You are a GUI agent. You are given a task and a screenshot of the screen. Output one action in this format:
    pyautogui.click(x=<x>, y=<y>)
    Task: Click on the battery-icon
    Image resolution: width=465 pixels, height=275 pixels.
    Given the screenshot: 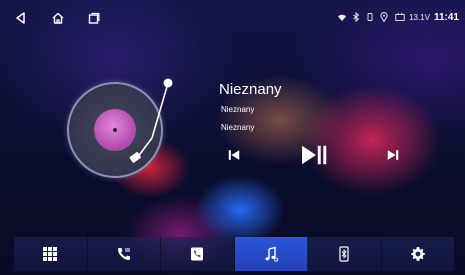 What is the action you would take?
    pyautogui.click(x=400, y=17)
    